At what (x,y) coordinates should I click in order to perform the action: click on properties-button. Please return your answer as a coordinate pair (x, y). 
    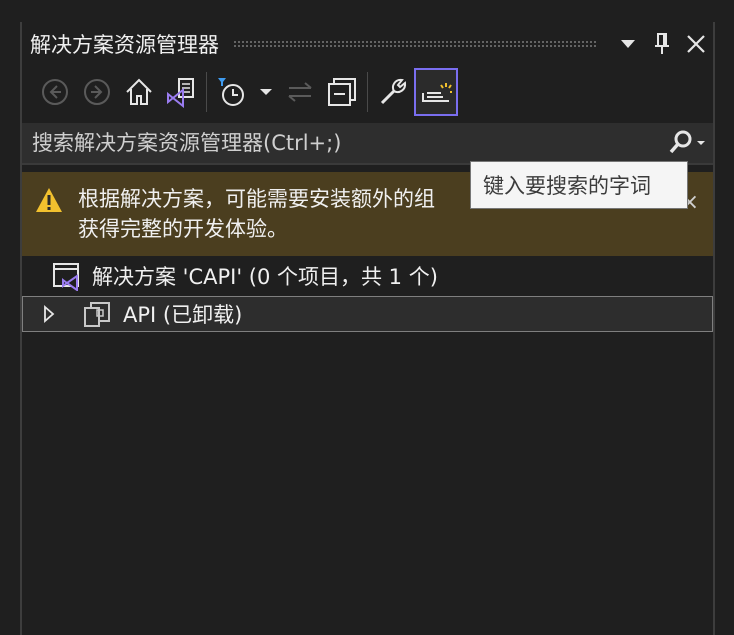
    Looking at the image, I should click on (393, 92).